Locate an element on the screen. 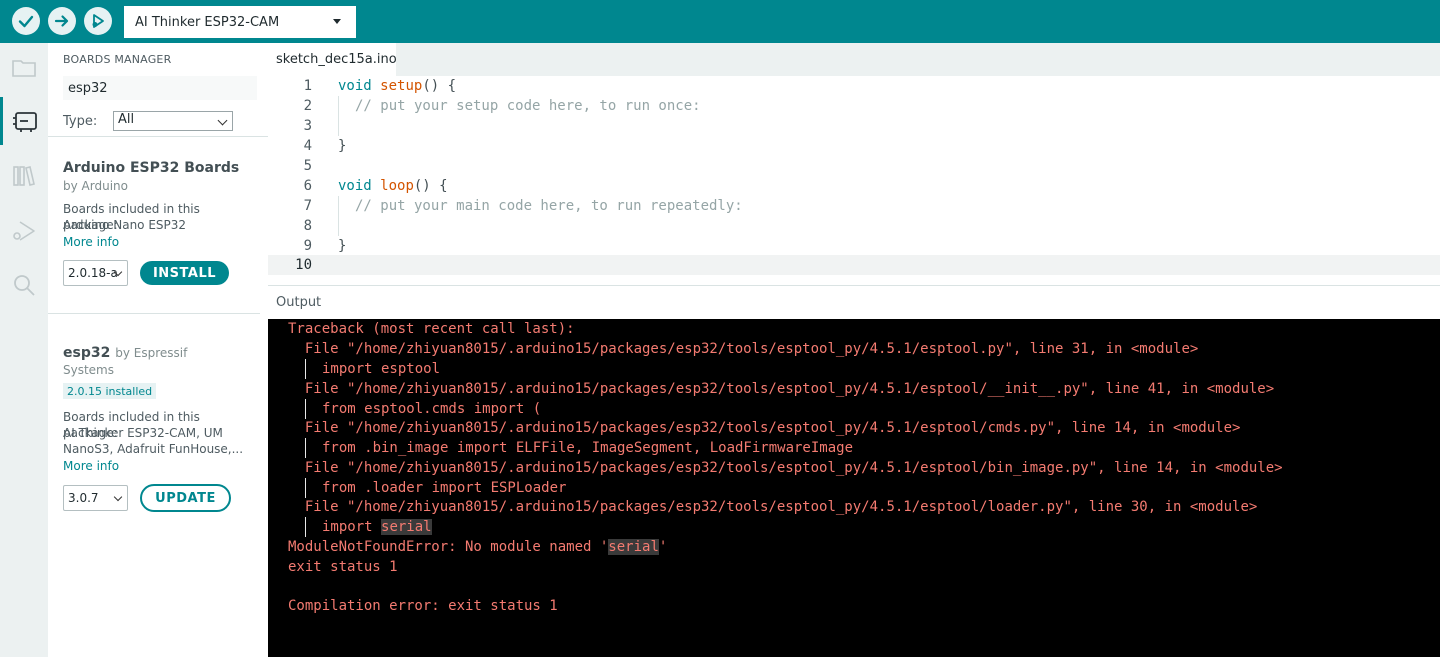 Image resolution: width=1440 pixels, height=657 pixels. type-filter-select: All is located at coordinates (173, 121).